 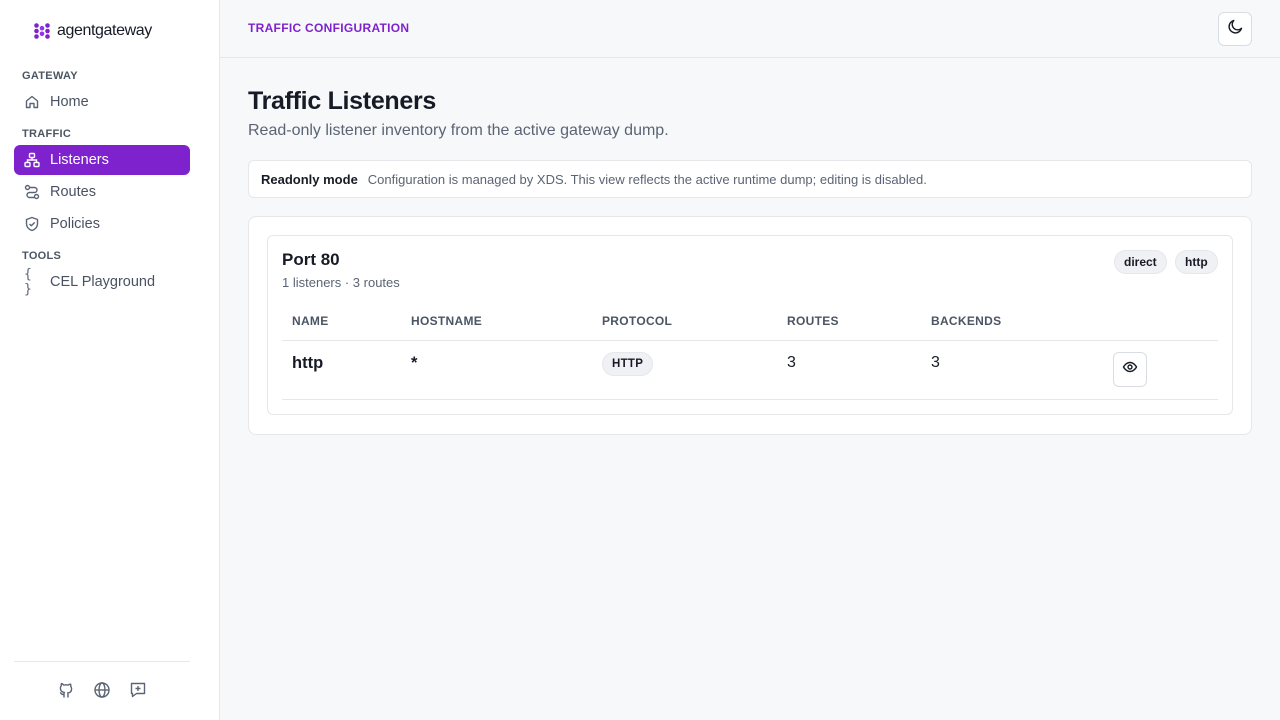 I want to click on sidebar-item-cel-playground: { } CEL Playground, so click(x=102, y=282).